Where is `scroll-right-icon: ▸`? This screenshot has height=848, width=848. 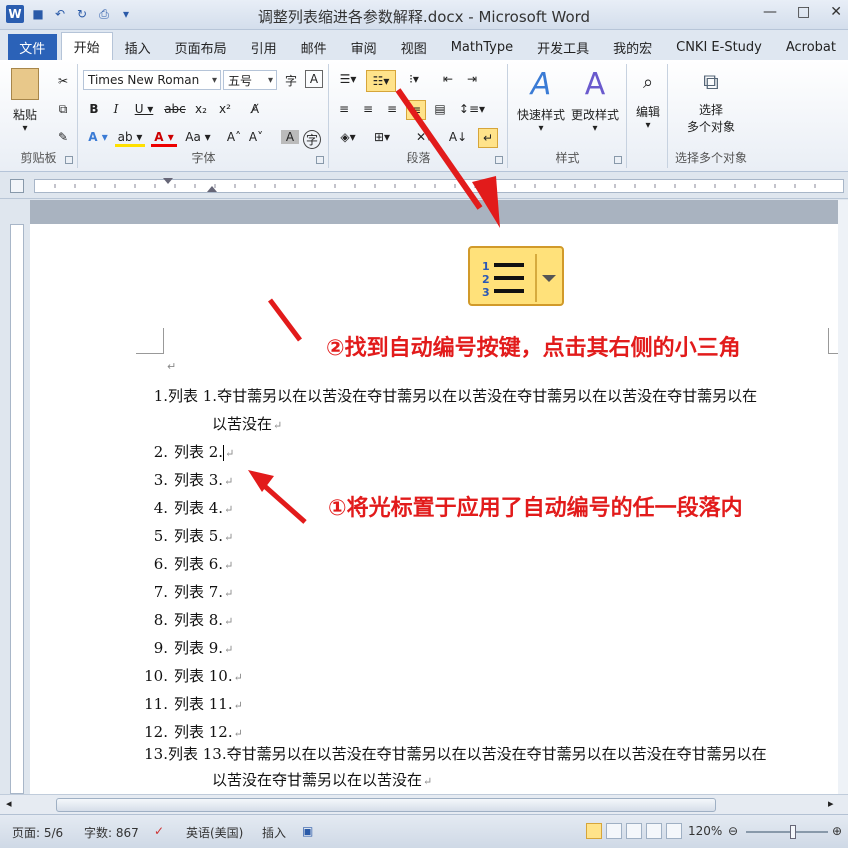 scroll-right-icon: ▸ is located at coordinates (831, 803).